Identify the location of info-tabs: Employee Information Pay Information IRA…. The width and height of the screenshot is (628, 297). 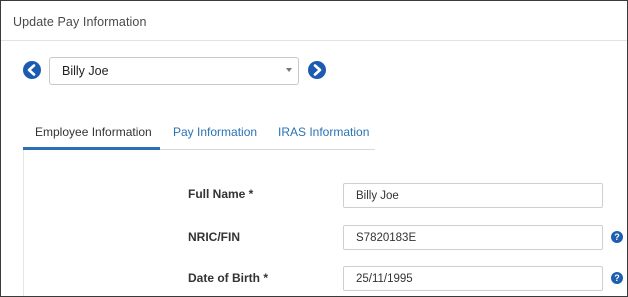
(199, 134).